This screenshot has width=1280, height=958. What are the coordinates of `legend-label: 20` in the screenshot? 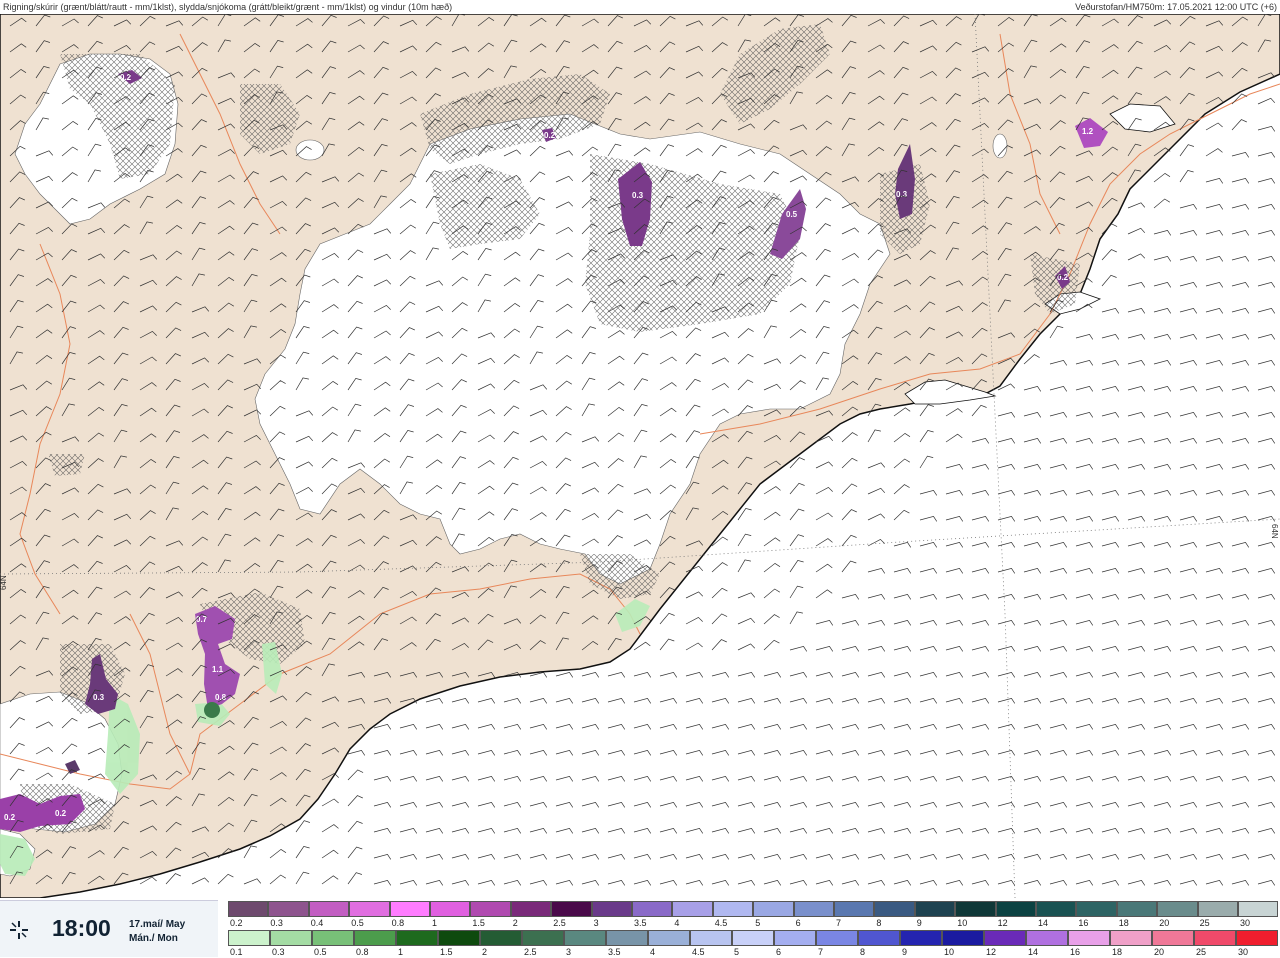 It's located at (1159, 952).